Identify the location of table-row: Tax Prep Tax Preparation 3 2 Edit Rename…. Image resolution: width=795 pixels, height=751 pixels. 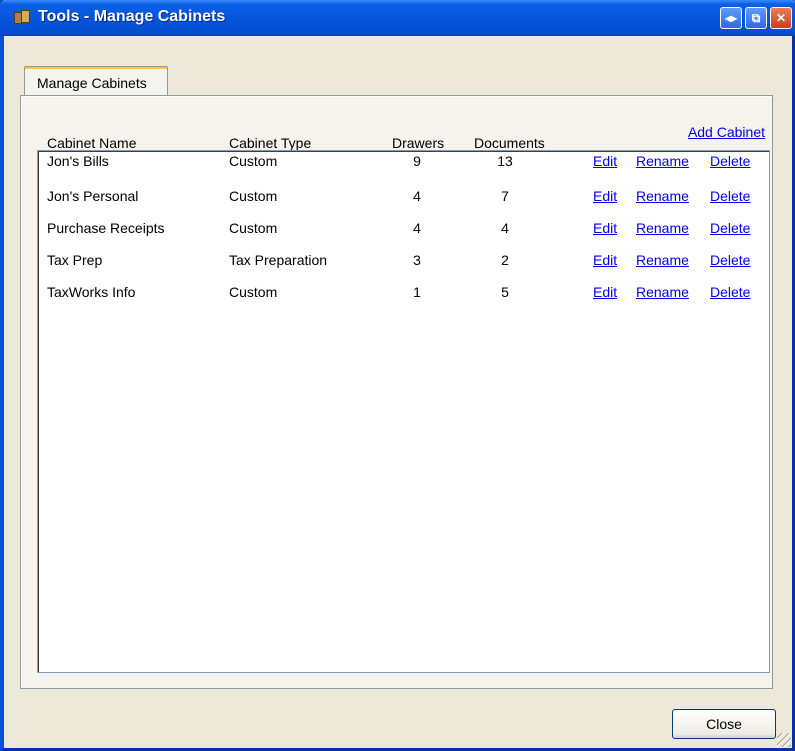
(403, 268).